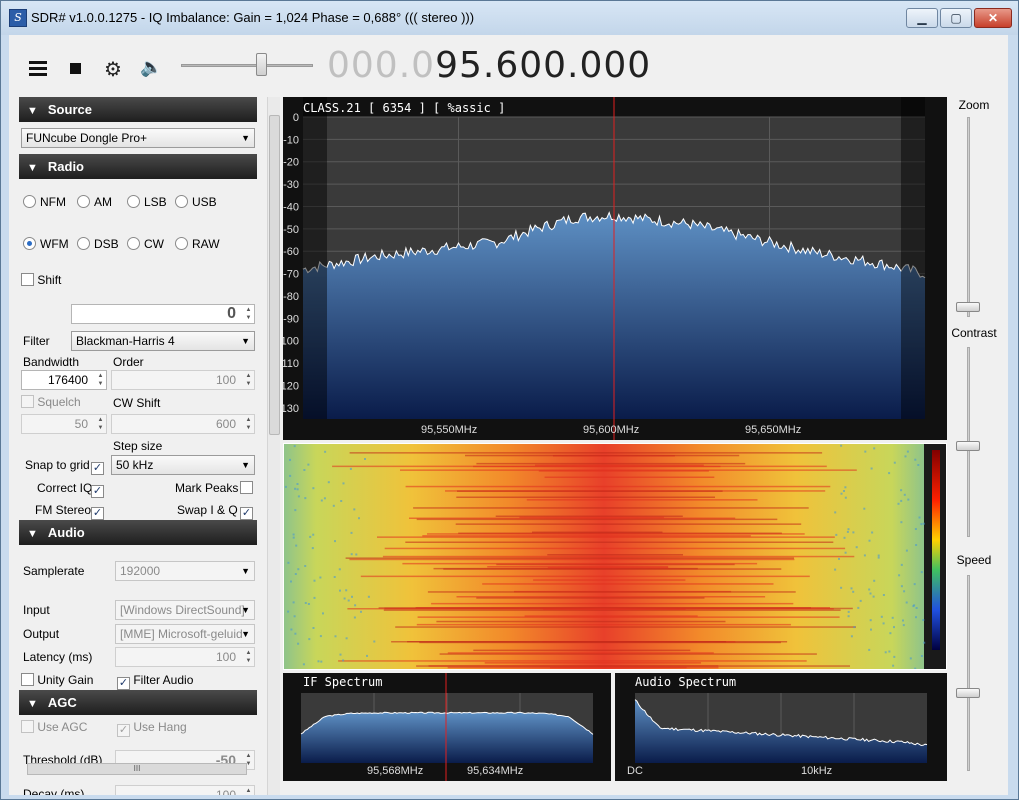 The width and height of the screenshot is (1019, 800). I want to click on radio-circle-selected, so click(29, 243).